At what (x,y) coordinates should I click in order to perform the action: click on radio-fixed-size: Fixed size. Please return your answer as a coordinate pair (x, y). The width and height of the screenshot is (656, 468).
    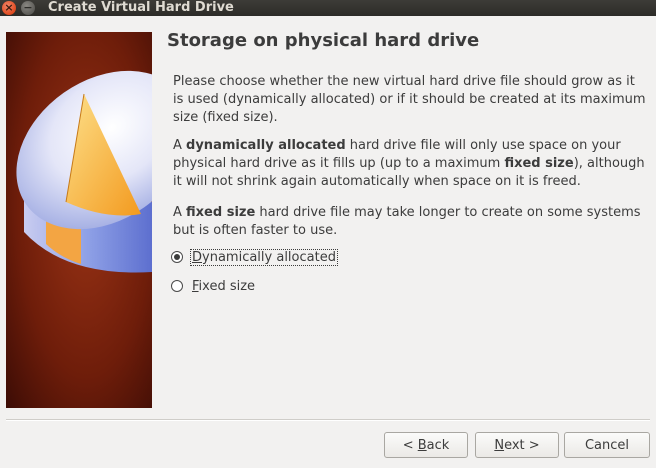
    Looking at the image, I should click on (213, 286).